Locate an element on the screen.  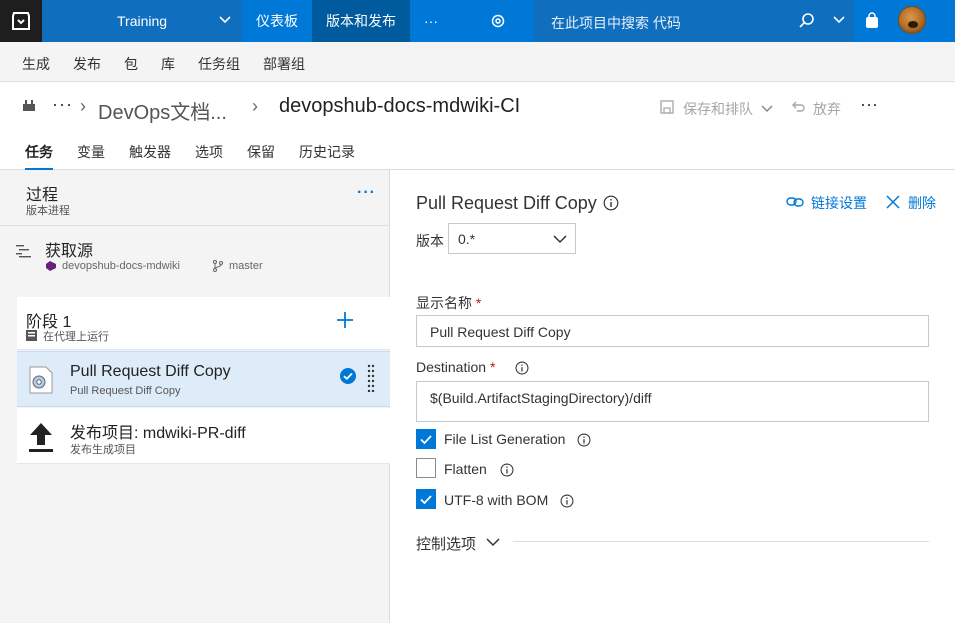
task-subtitle: Pull Request Diff Copy is located at coordinates (125, 391).